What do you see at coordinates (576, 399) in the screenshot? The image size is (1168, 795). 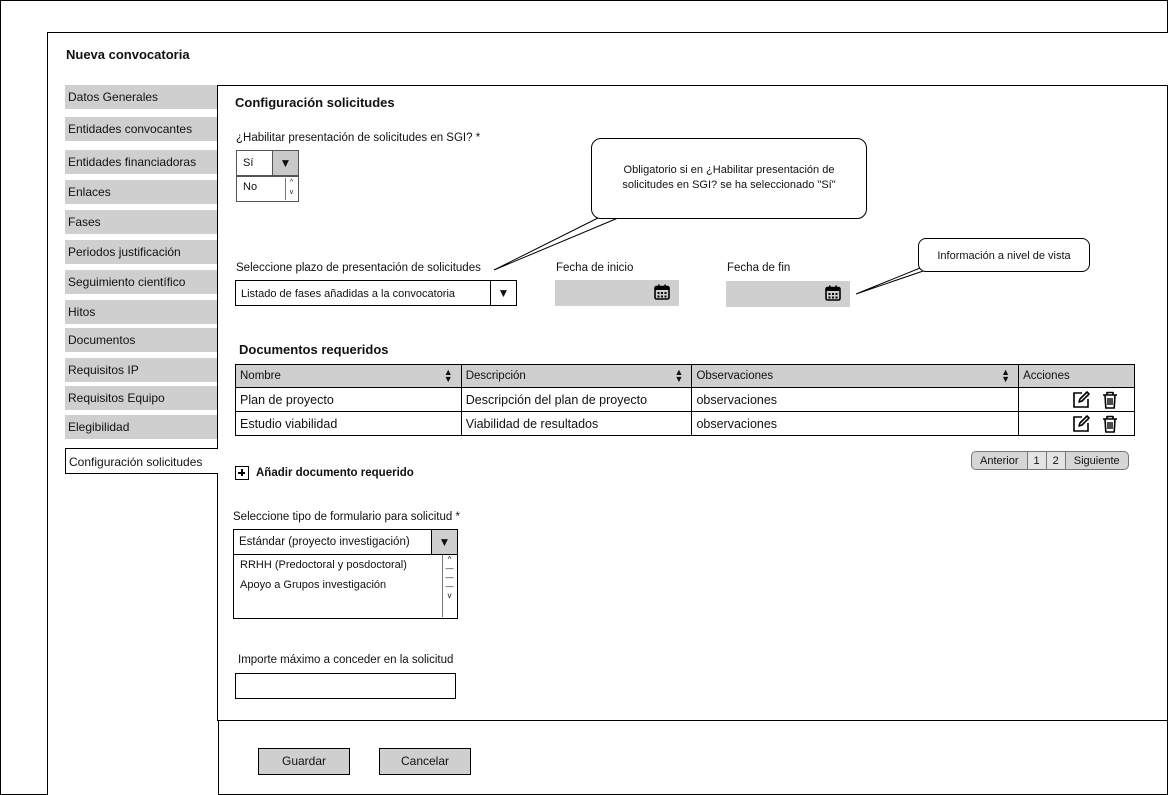 I see `cell-descripcion: Descripción del plan de proyecto` at bounding box center [576, 399].